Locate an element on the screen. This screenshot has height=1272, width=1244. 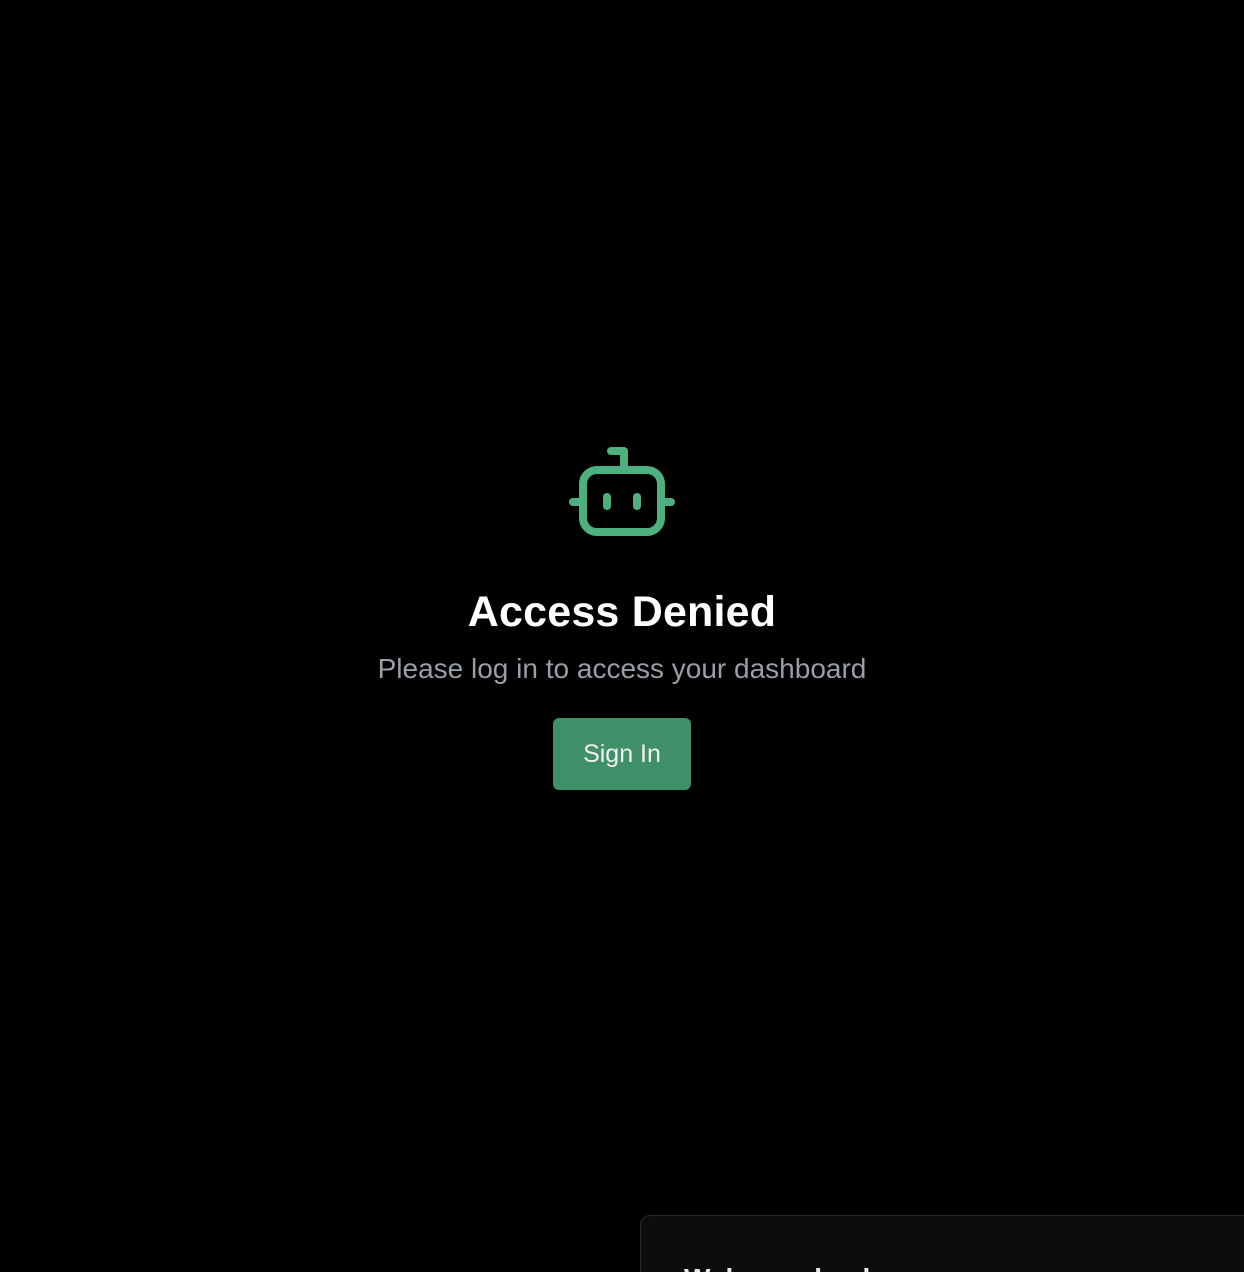
toast-text: Welcome back is located at coordinates (781, 1267).